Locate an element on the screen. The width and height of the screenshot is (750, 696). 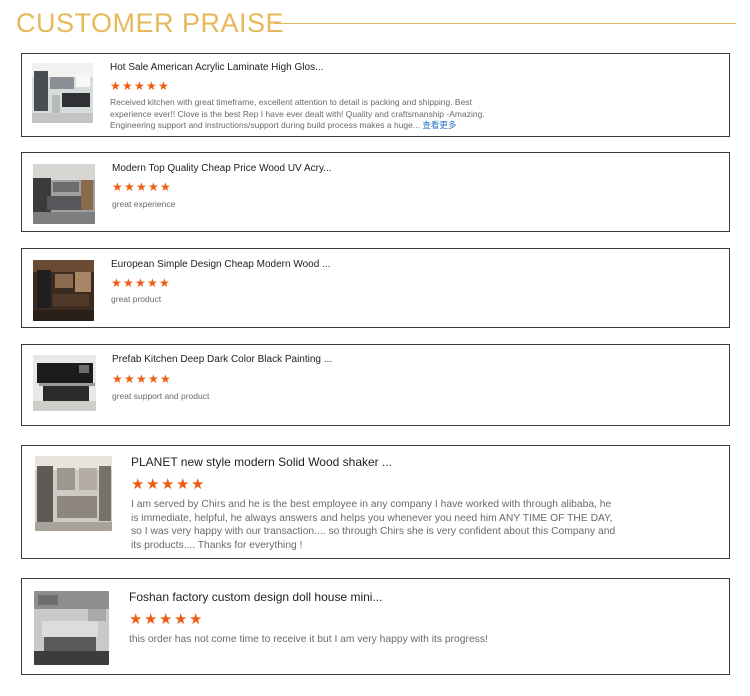
dark-wood-kitchen-photo-icon is located at coordinates (63, 290).